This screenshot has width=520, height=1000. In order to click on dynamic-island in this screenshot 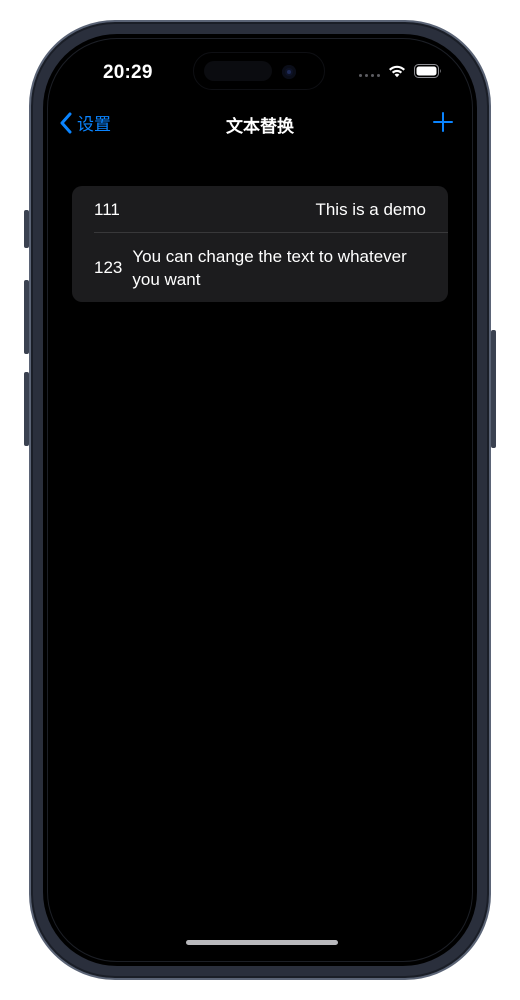, I will do `click(259, 71)`.